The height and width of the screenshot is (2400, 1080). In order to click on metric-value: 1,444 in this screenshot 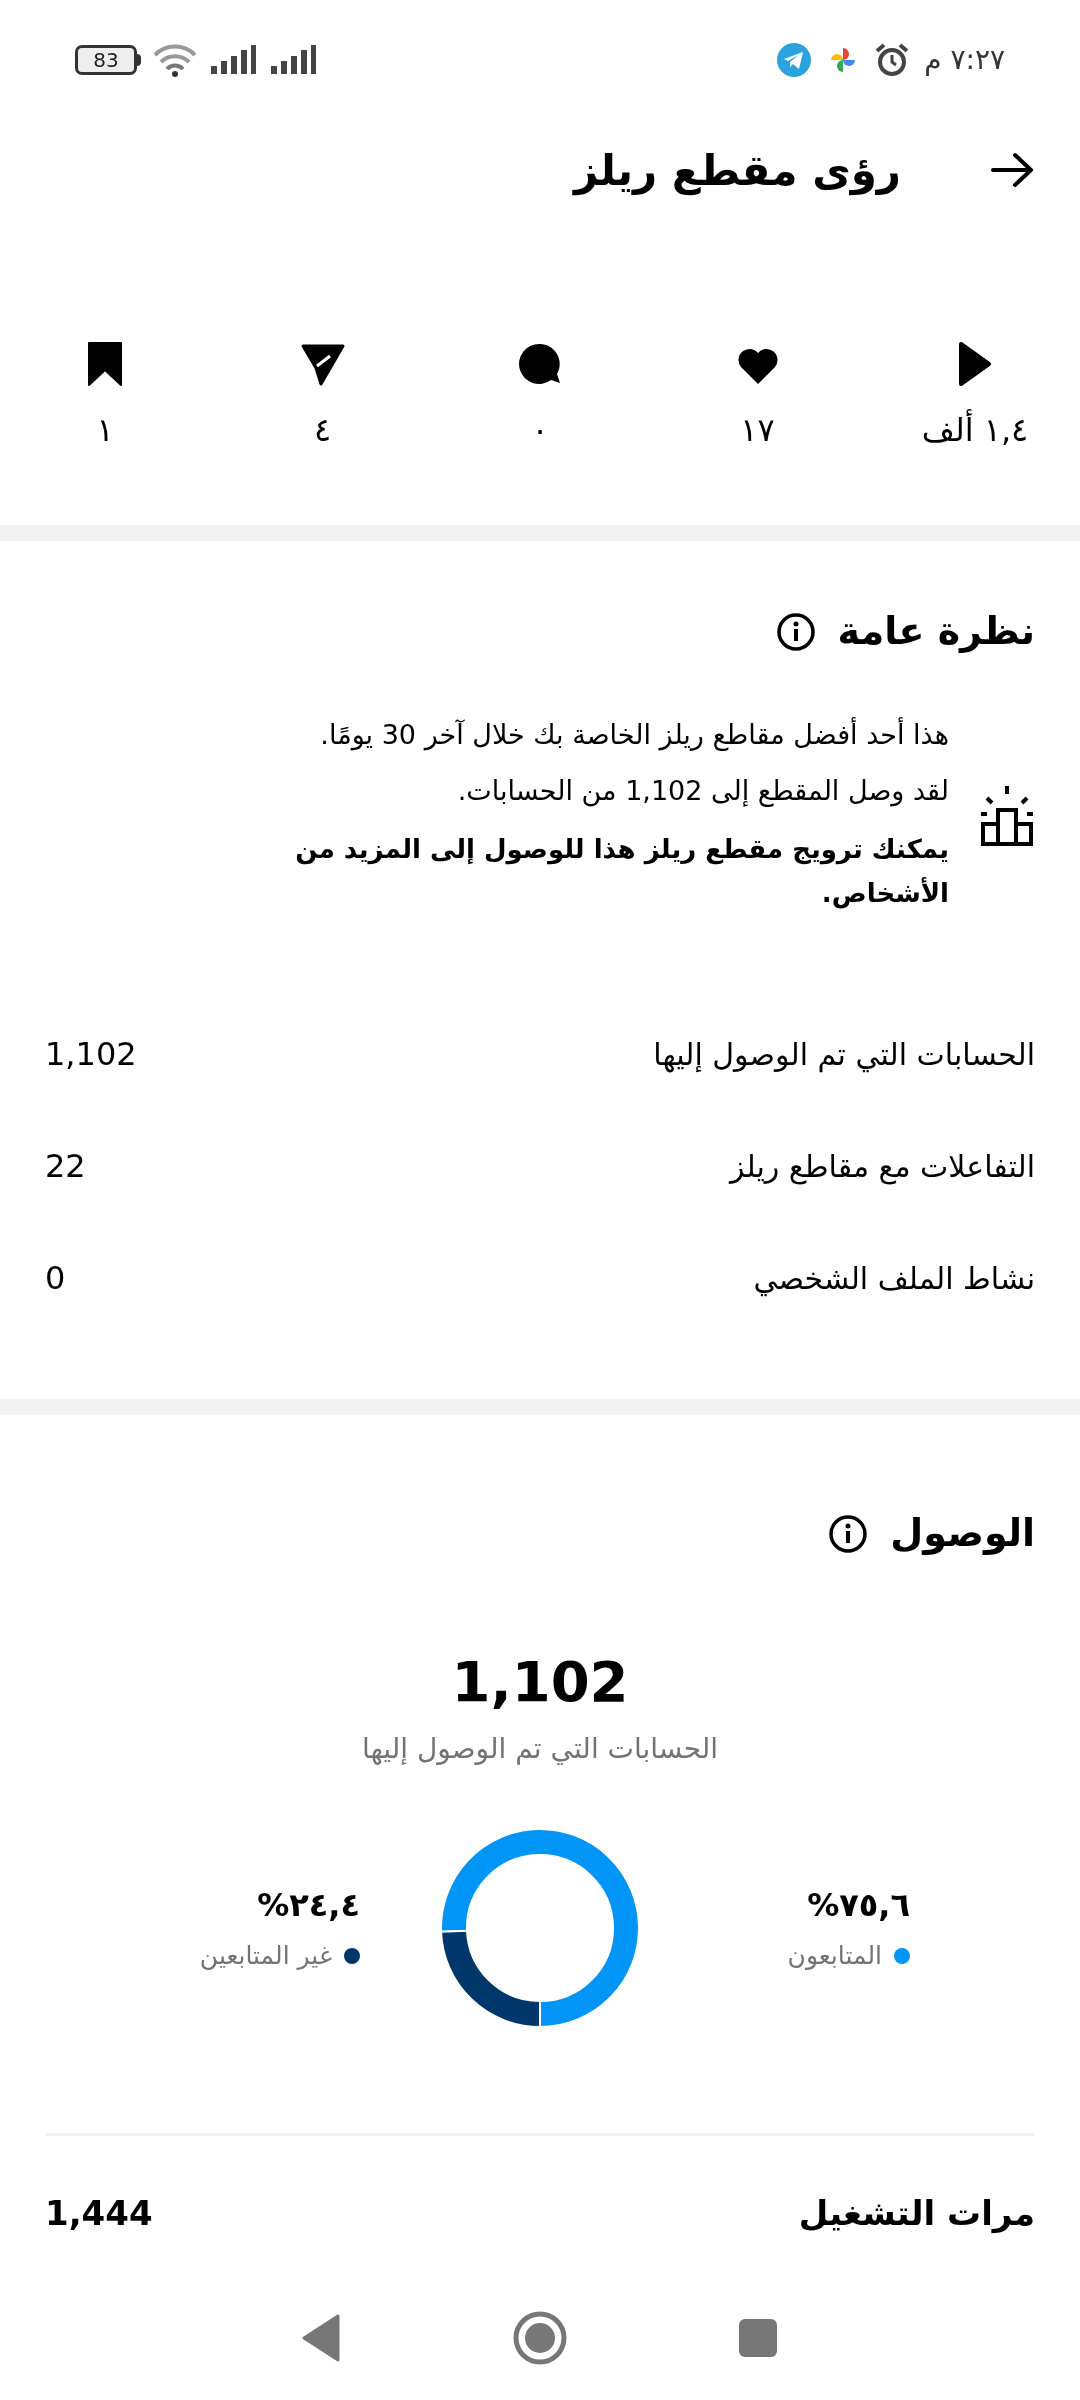, I will do `click(99, 2213)`.